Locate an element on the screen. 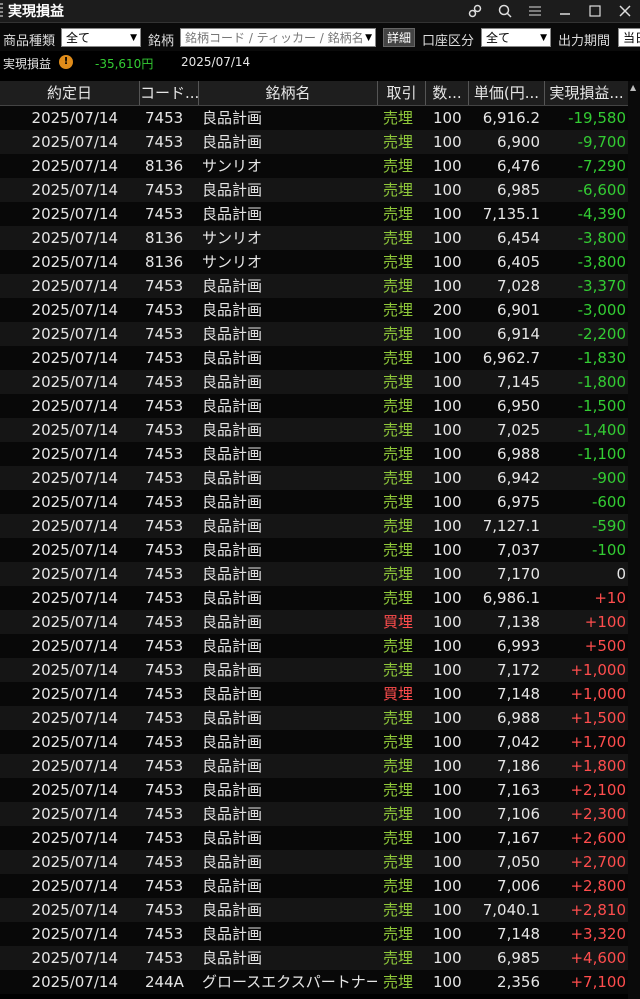  menu-icon is located at coordinates (535, 11).